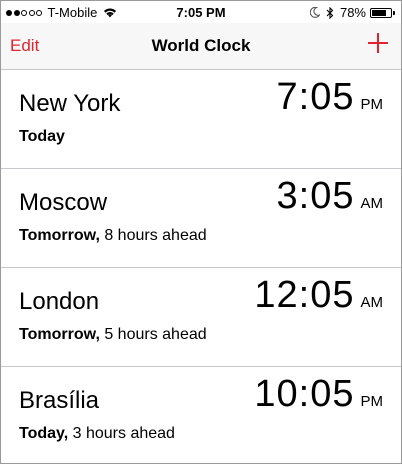  I want to click on clock-time: 3:05 AM, so click(330, 196).